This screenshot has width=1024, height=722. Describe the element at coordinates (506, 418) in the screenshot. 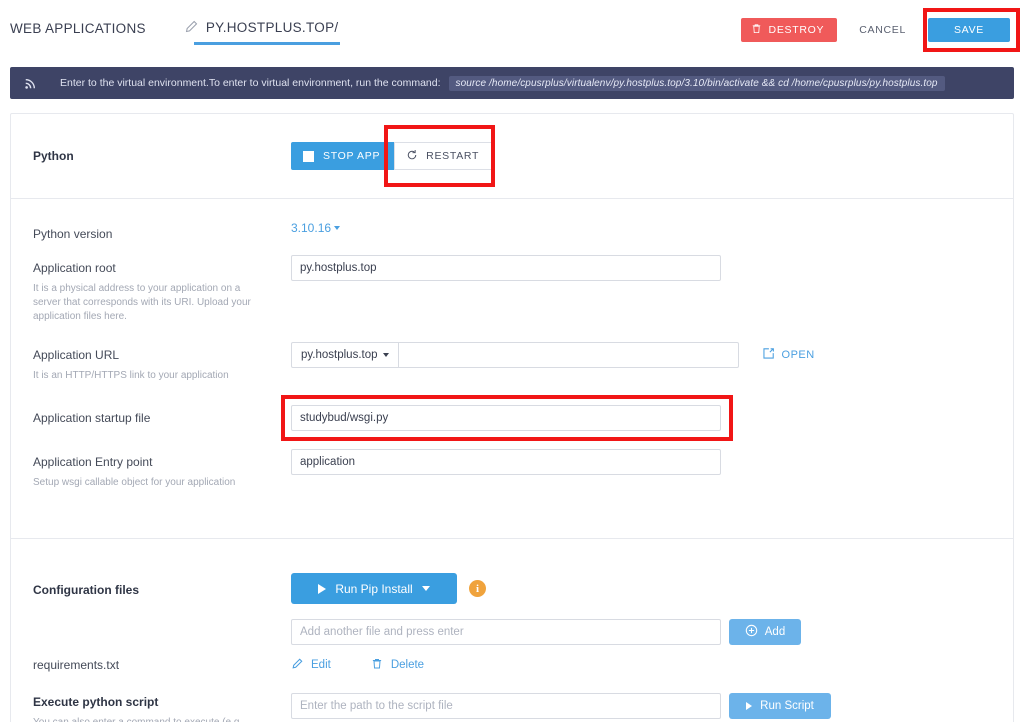

I see `startup-file-input` at that location.